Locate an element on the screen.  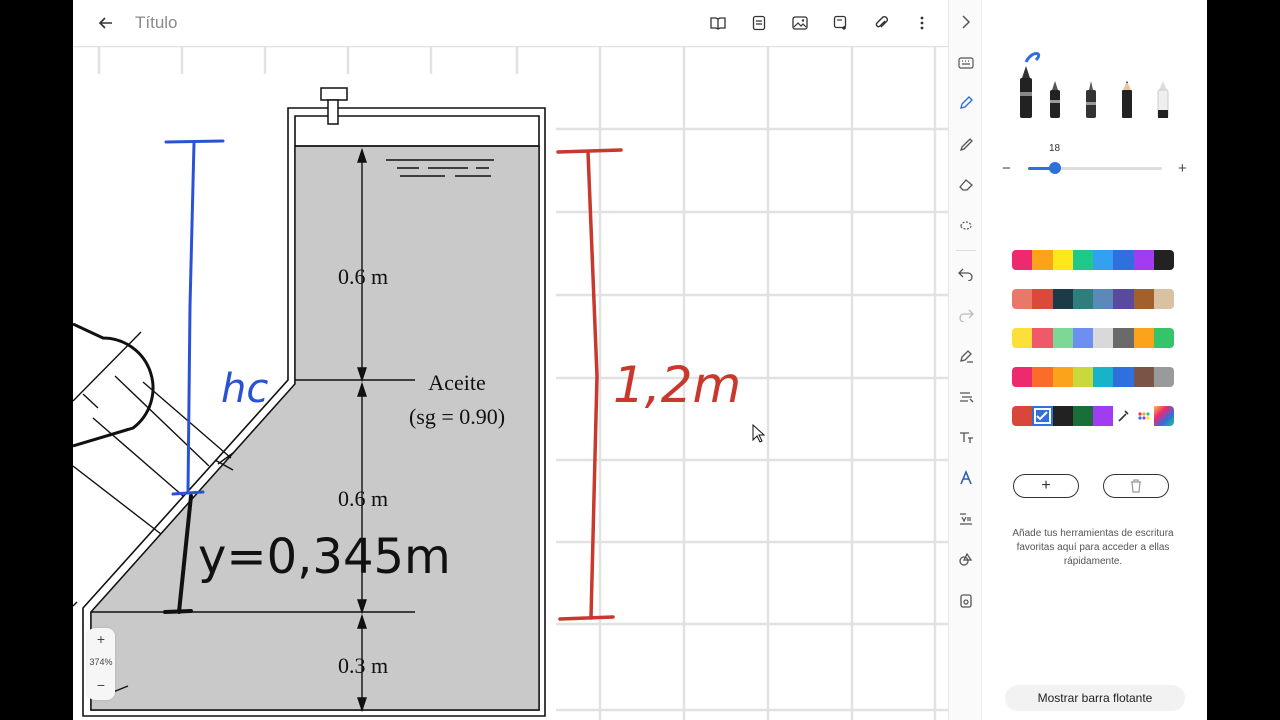
page-icon is located at coordinates (759, 23).